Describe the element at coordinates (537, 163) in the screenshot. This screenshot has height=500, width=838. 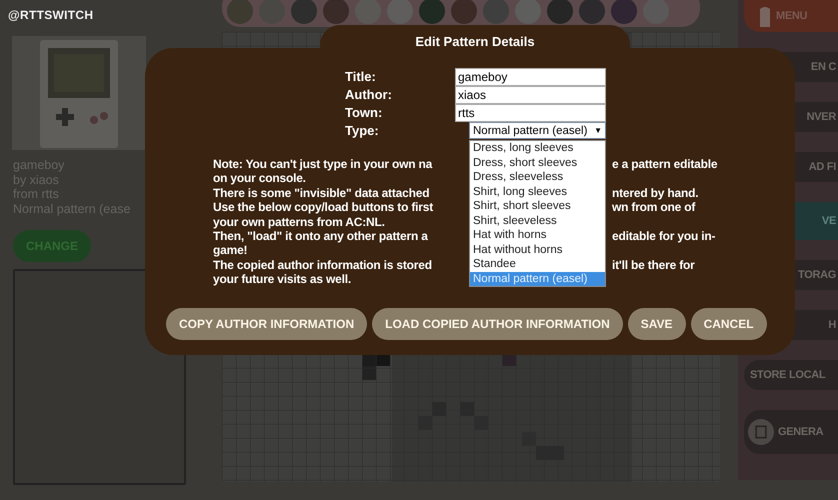
I see `dropdown-option: Dress, short sleeves` at that location.